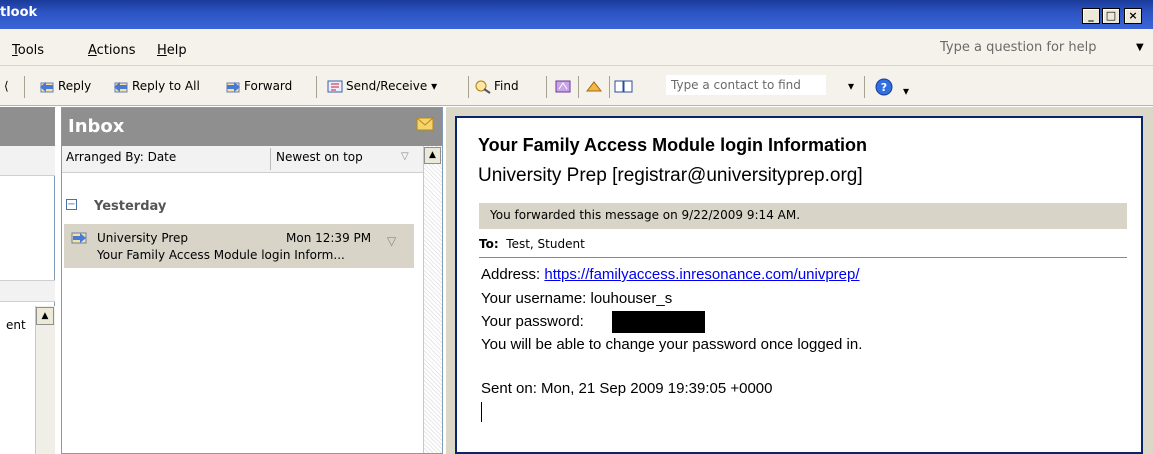 The image size is (1153, 454). I want to click on back-icon: ⟨, so click(6, 86).